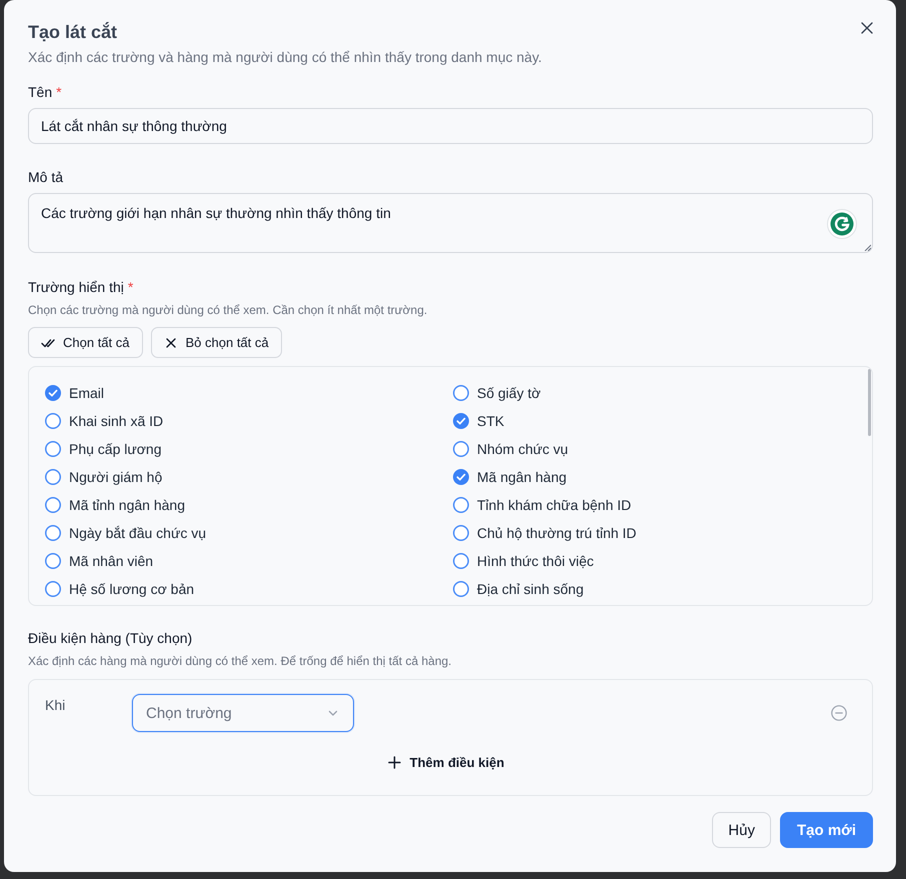 The image size is (906, 879). I want to click on cancel-button: Hủy, so click(741, 830).